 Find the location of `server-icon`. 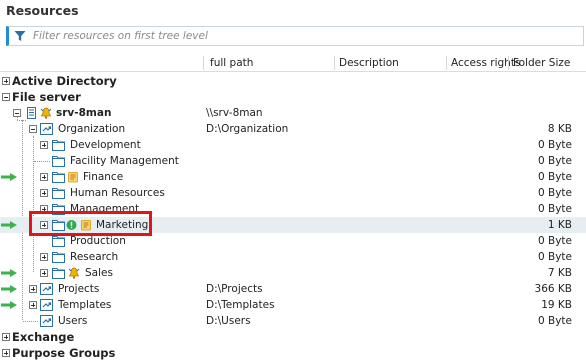

server-icon is located at coordinates (31, 113).